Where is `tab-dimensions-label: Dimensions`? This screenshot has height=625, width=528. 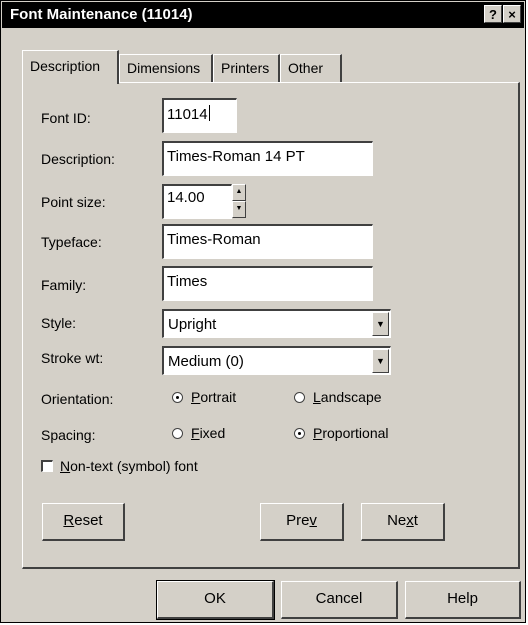
tab-dimensions-label: Dimensions is located at coordinates (164, 68).